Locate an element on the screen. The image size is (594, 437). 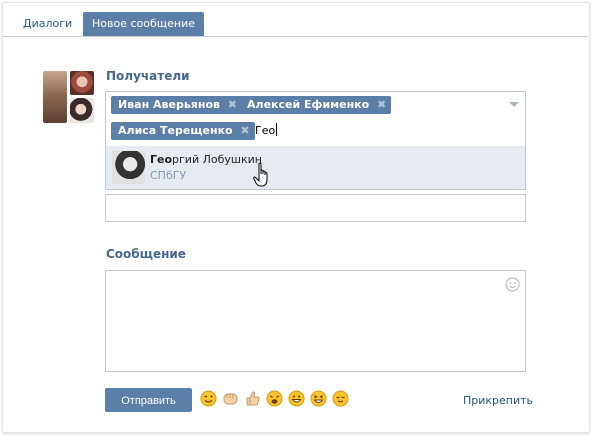
hand-cursor-icon is located at coordinates (260, 174).